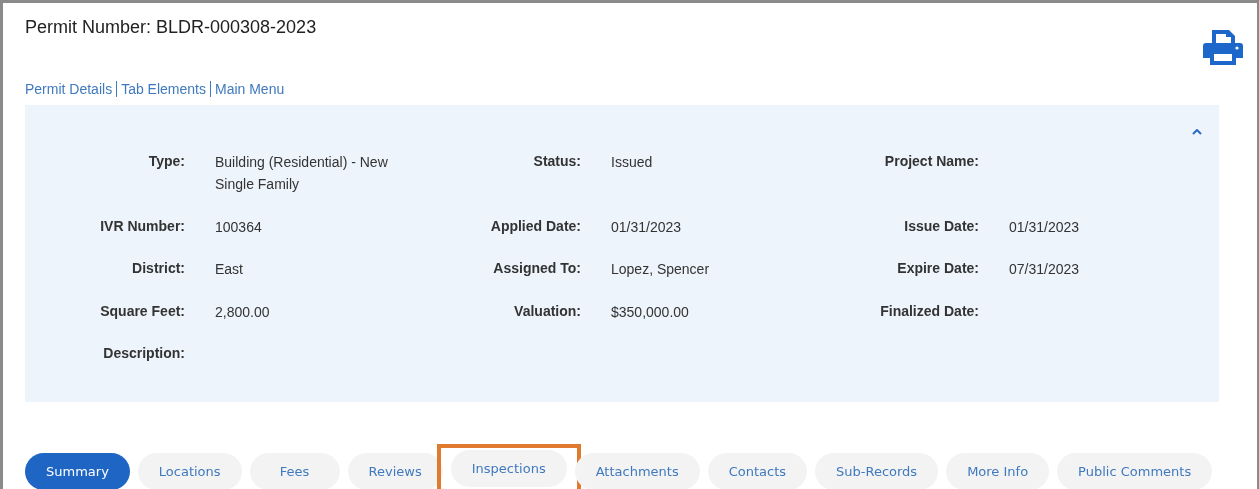 The image size is (1259, 489). What do you see at coordinates (998, 471) in the screenshot?
I see `tab: More Info` at bounding box center [998, 471].